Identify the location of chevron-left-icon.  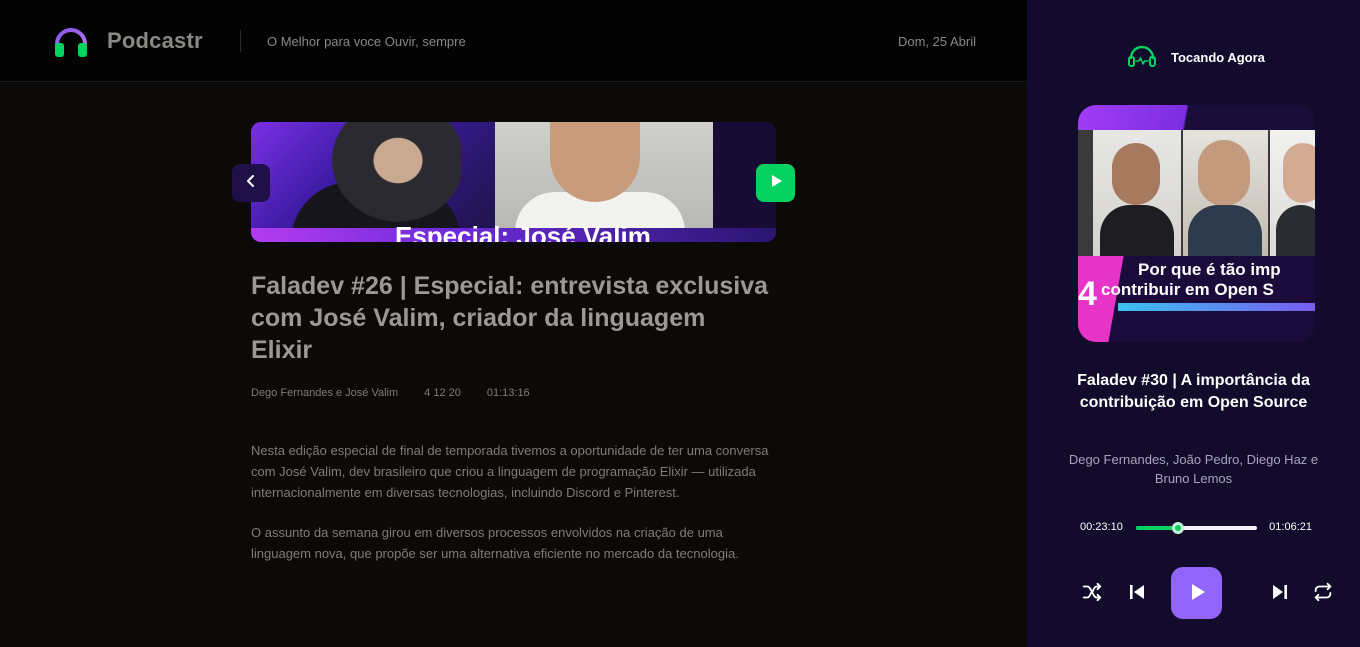
(251, 183).